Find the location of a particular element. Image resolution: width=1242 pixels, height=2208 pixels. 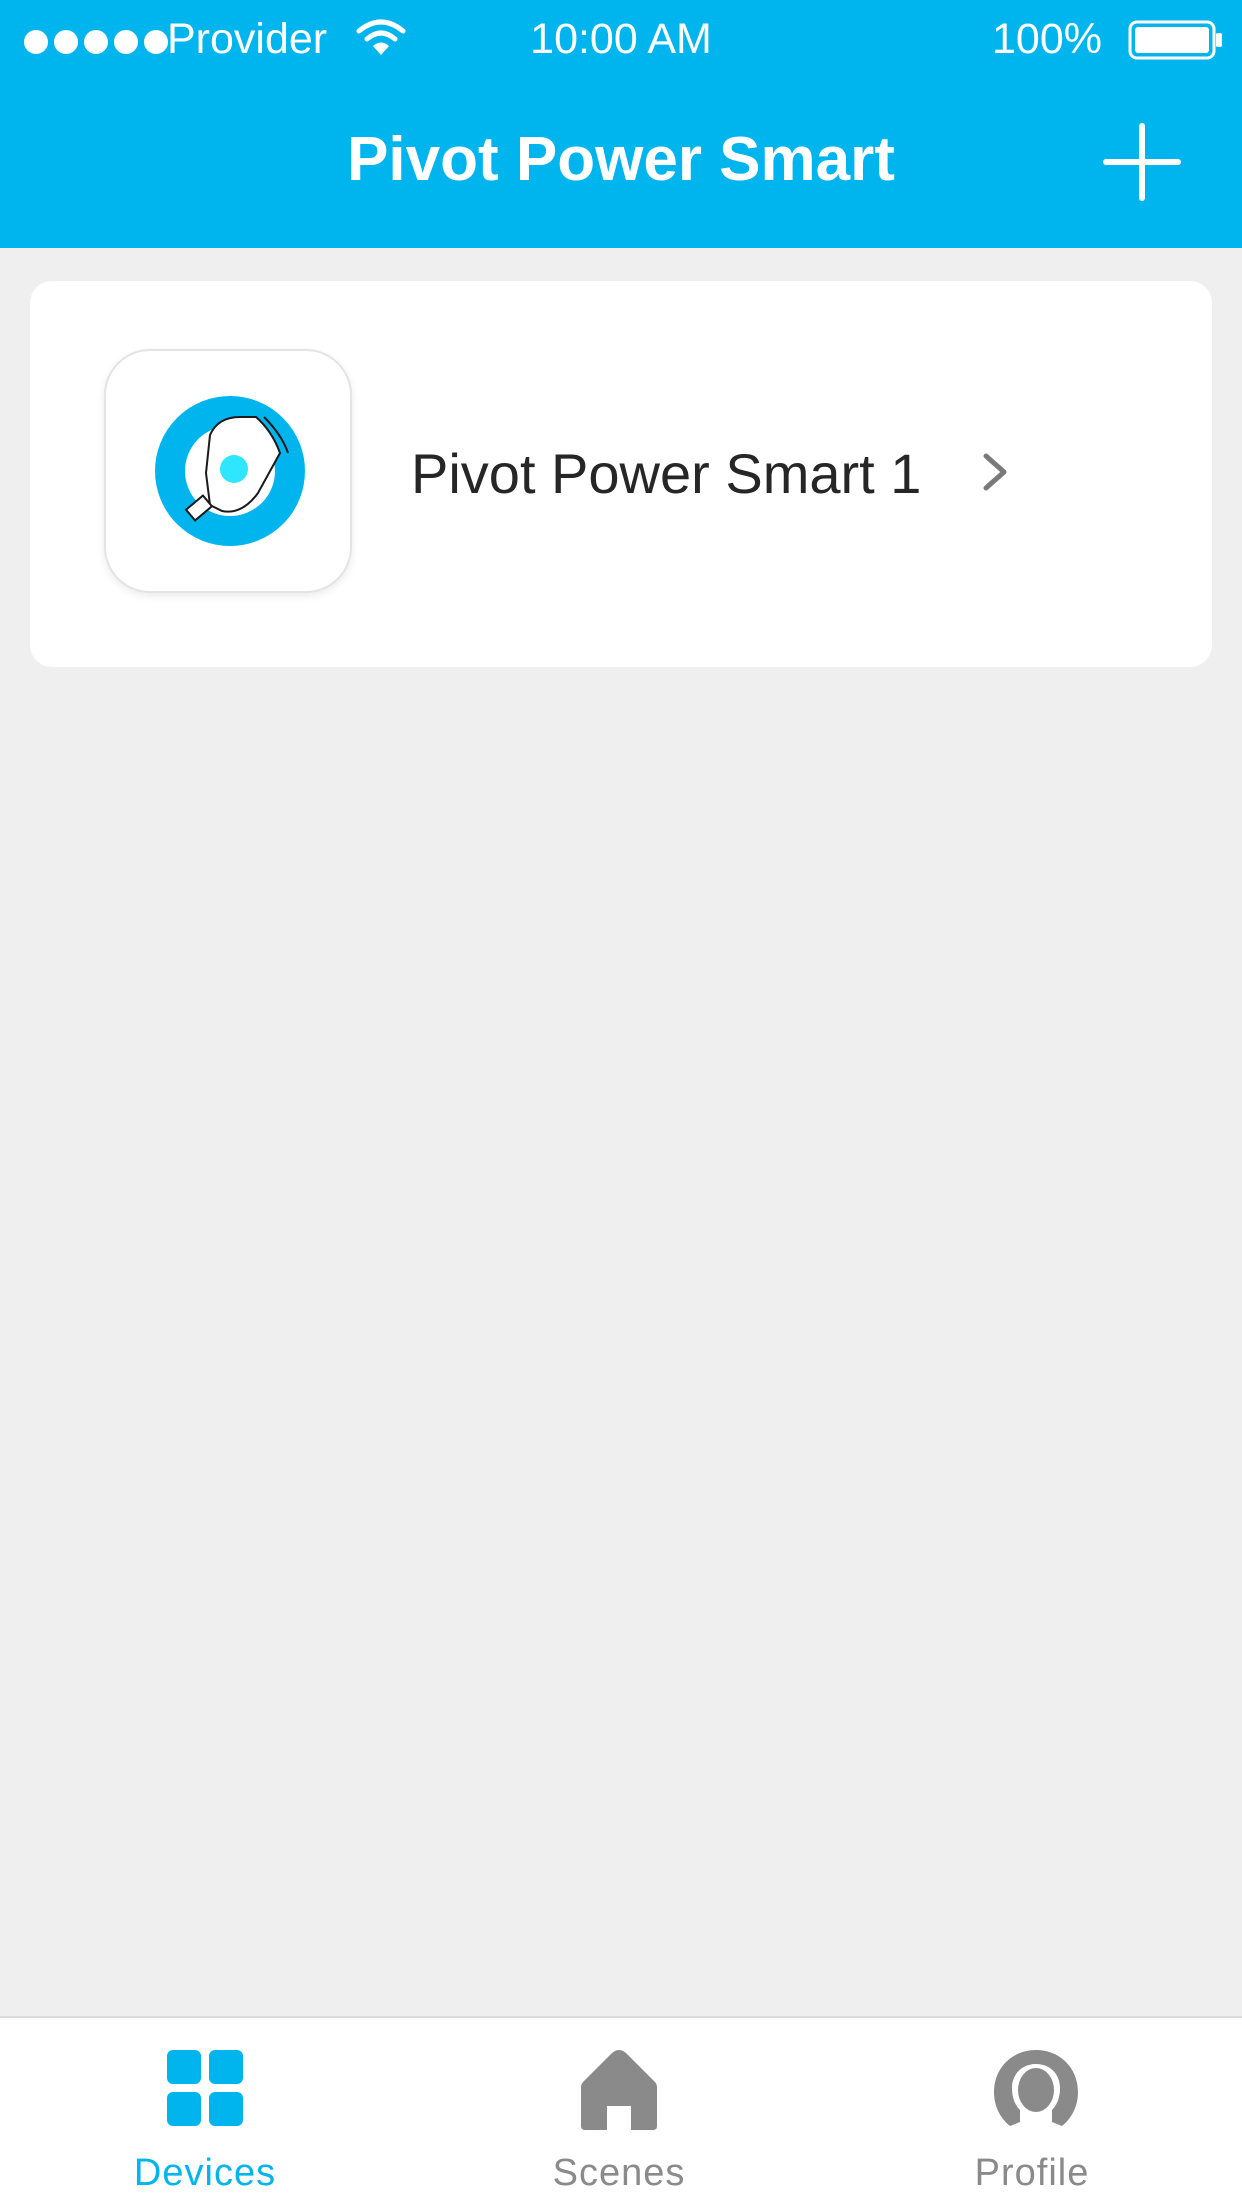

grid-icon is located at coordinates (205, 2088).